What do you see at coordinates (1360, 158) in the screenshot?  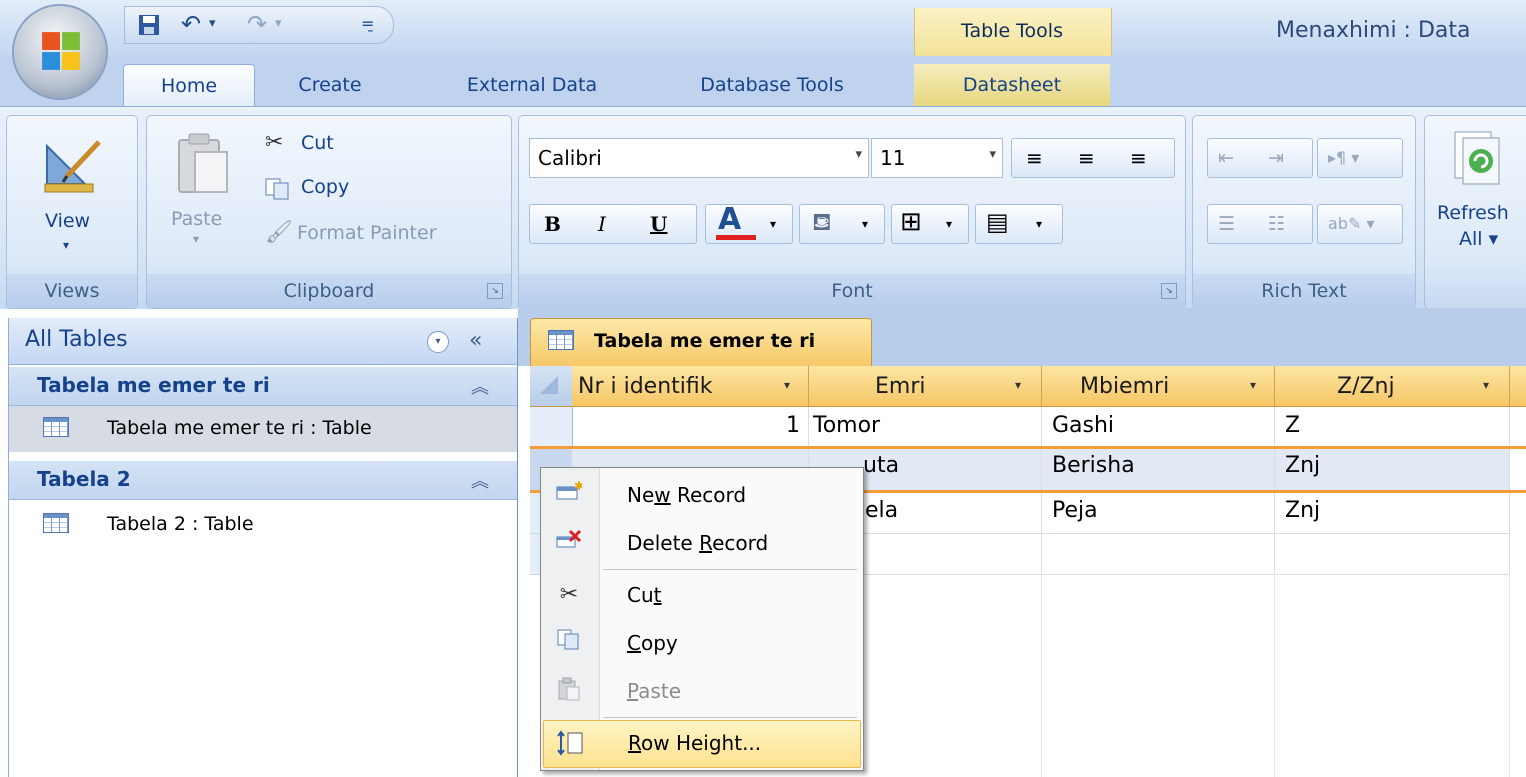 I see `paragraph-direction-button: ▸¶ ▾` at bounding box center [1360, 158].